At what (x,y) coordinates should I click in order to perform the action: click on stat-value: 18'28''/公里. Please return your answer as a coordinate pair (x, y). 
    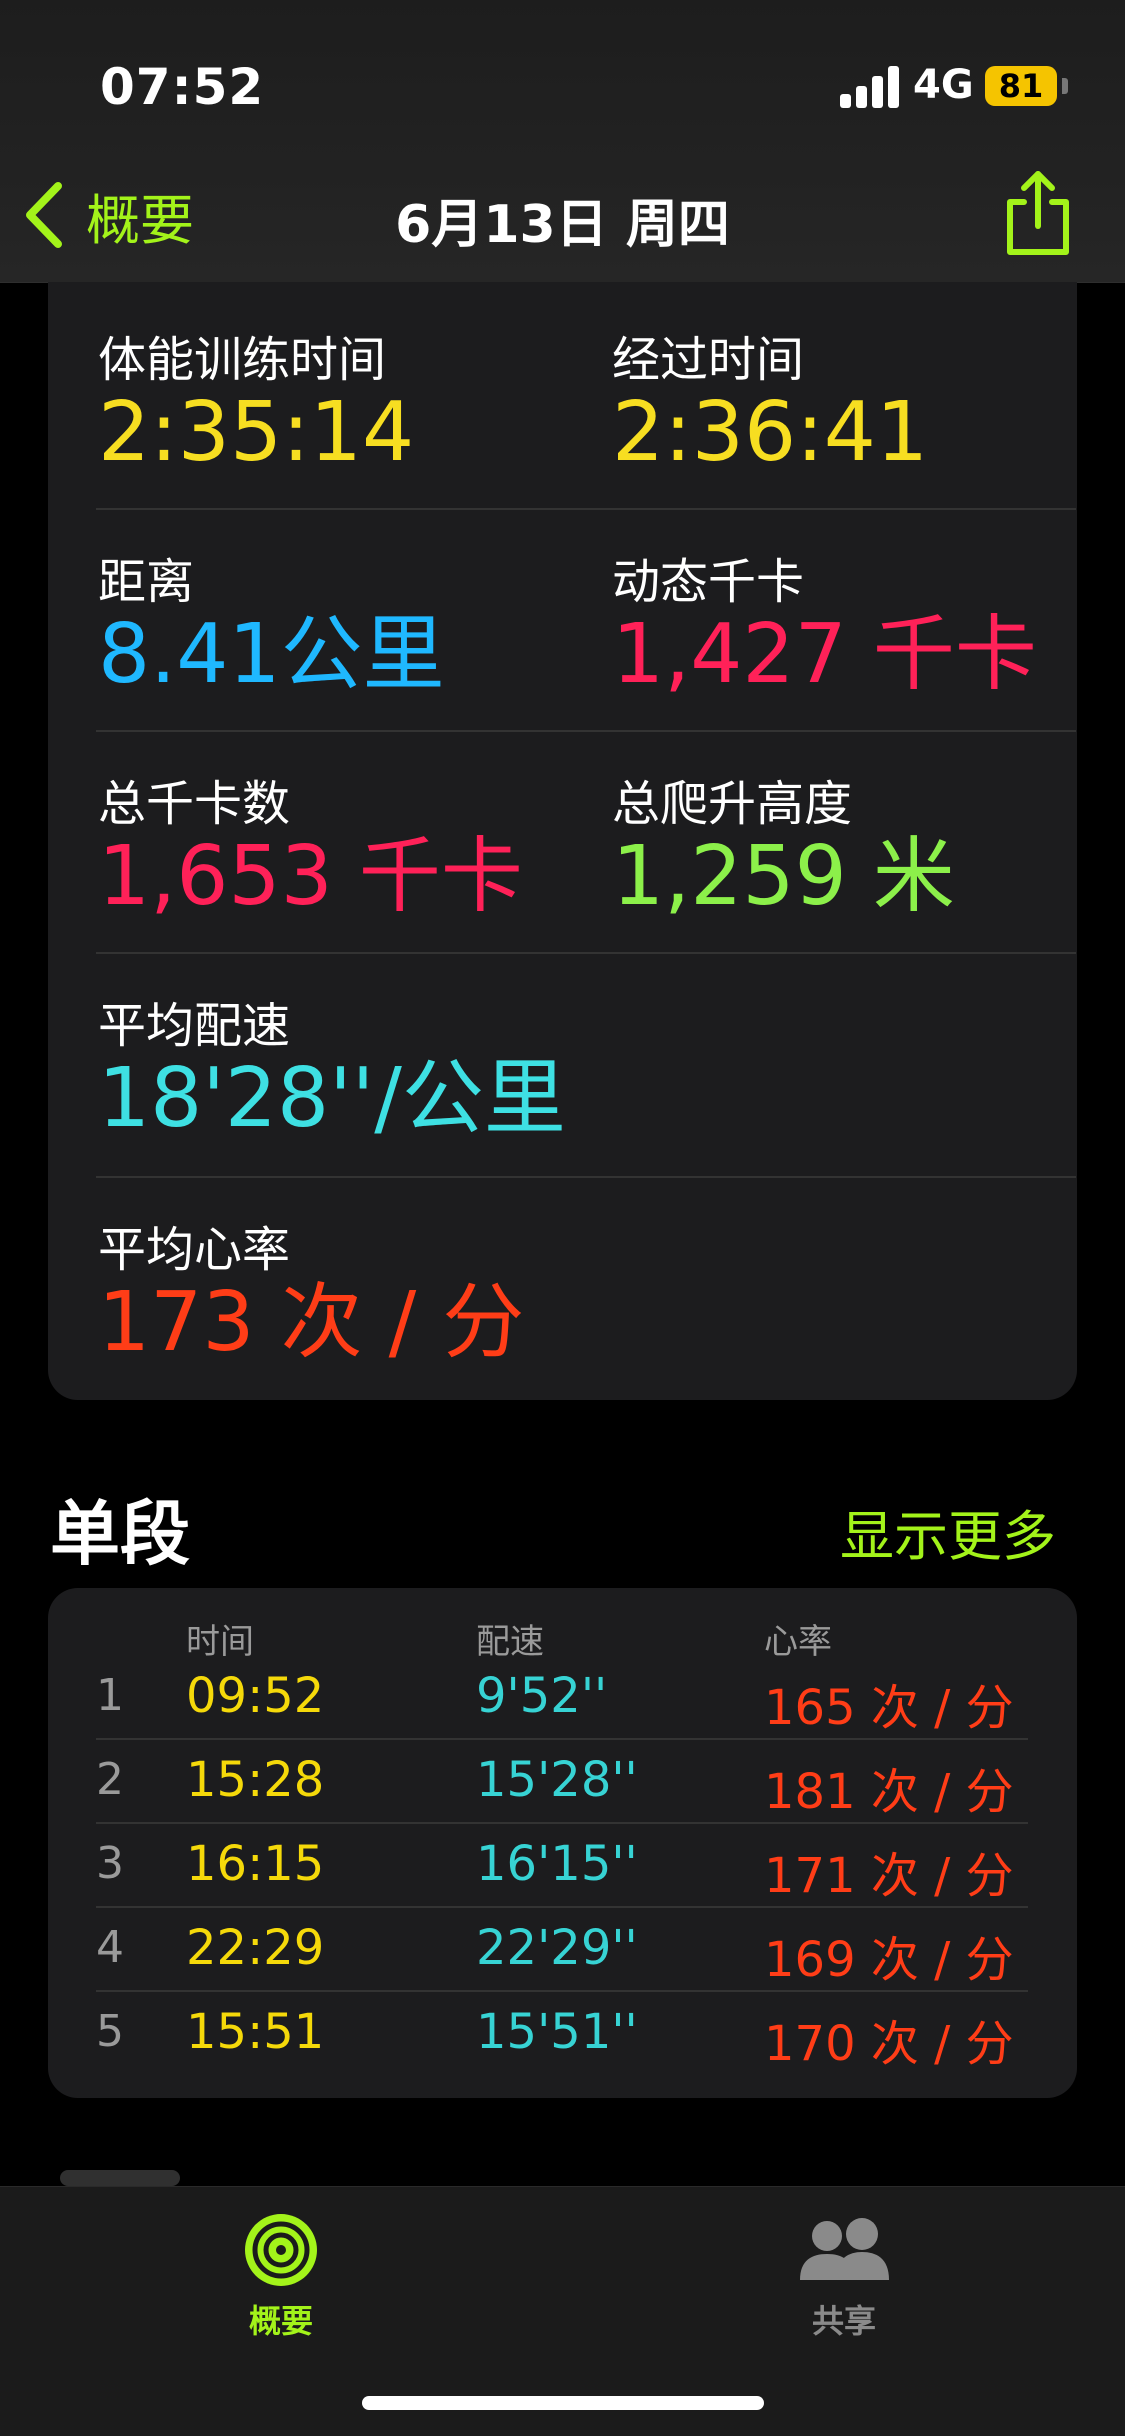
    Looking at the image, I should click on (332, 1098).